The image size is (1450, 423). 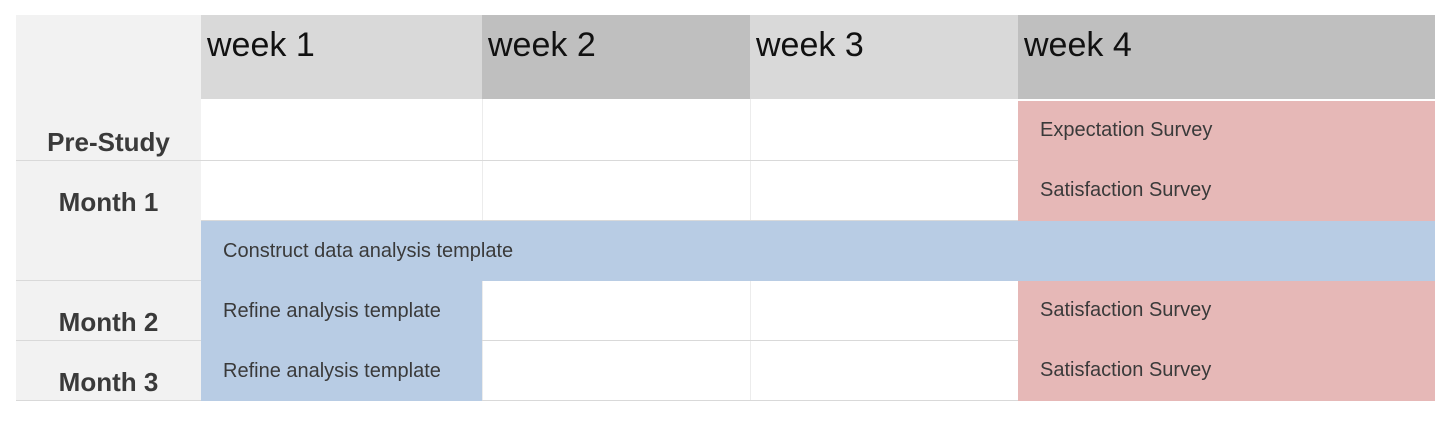 I want to click on week-4-header: week 4, so click(x=1226, y=57).